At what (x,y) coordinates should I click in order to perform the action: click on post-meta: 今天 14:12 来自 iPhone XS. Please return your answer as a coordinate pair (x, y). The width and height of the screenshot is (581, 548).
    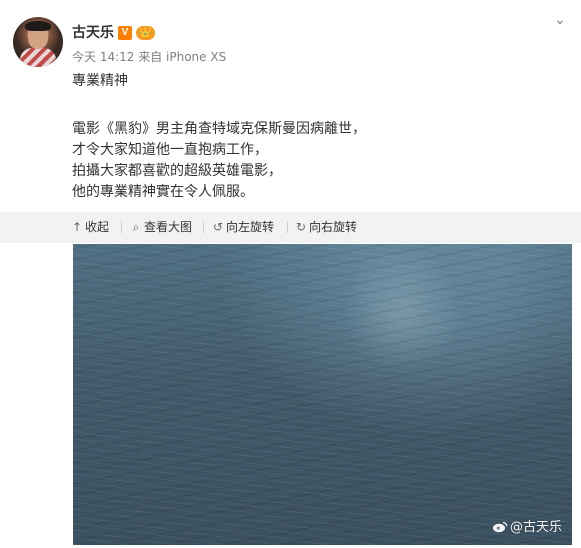
    Looking at the image, I should click on (149, 57).